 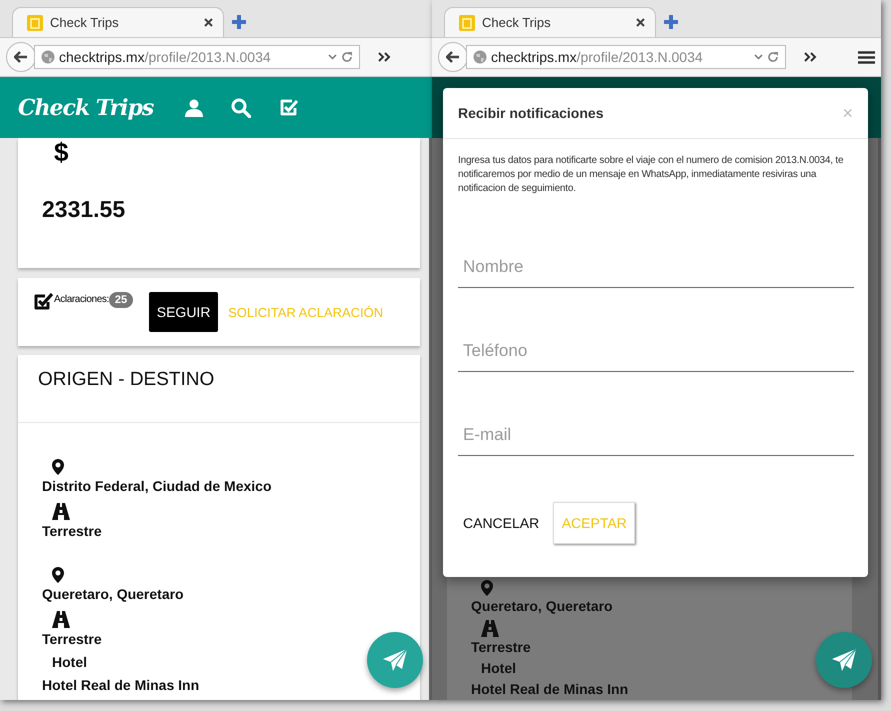 I want to click on price-amount: 2331.55, so click(x=84, y=209).